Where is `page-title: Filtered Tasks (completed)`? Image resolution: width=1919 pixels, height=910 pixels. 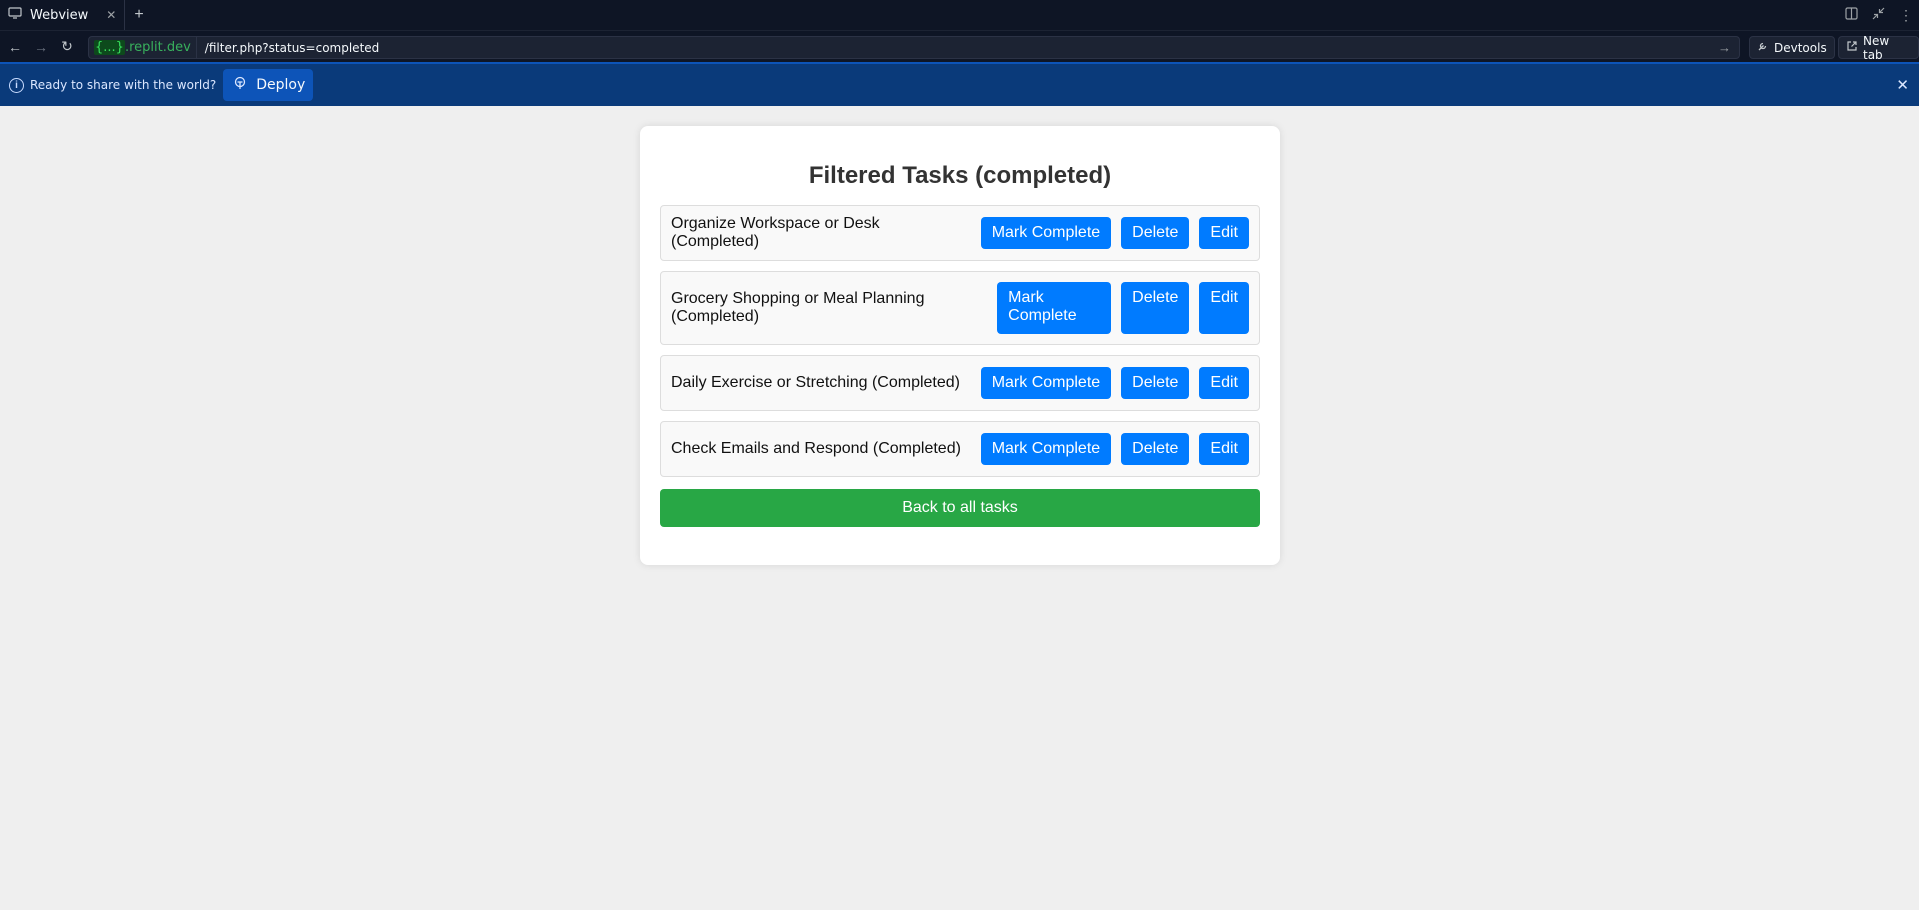 page-title: Filtered Tasks (completed) is located at coordinates (960, 175).